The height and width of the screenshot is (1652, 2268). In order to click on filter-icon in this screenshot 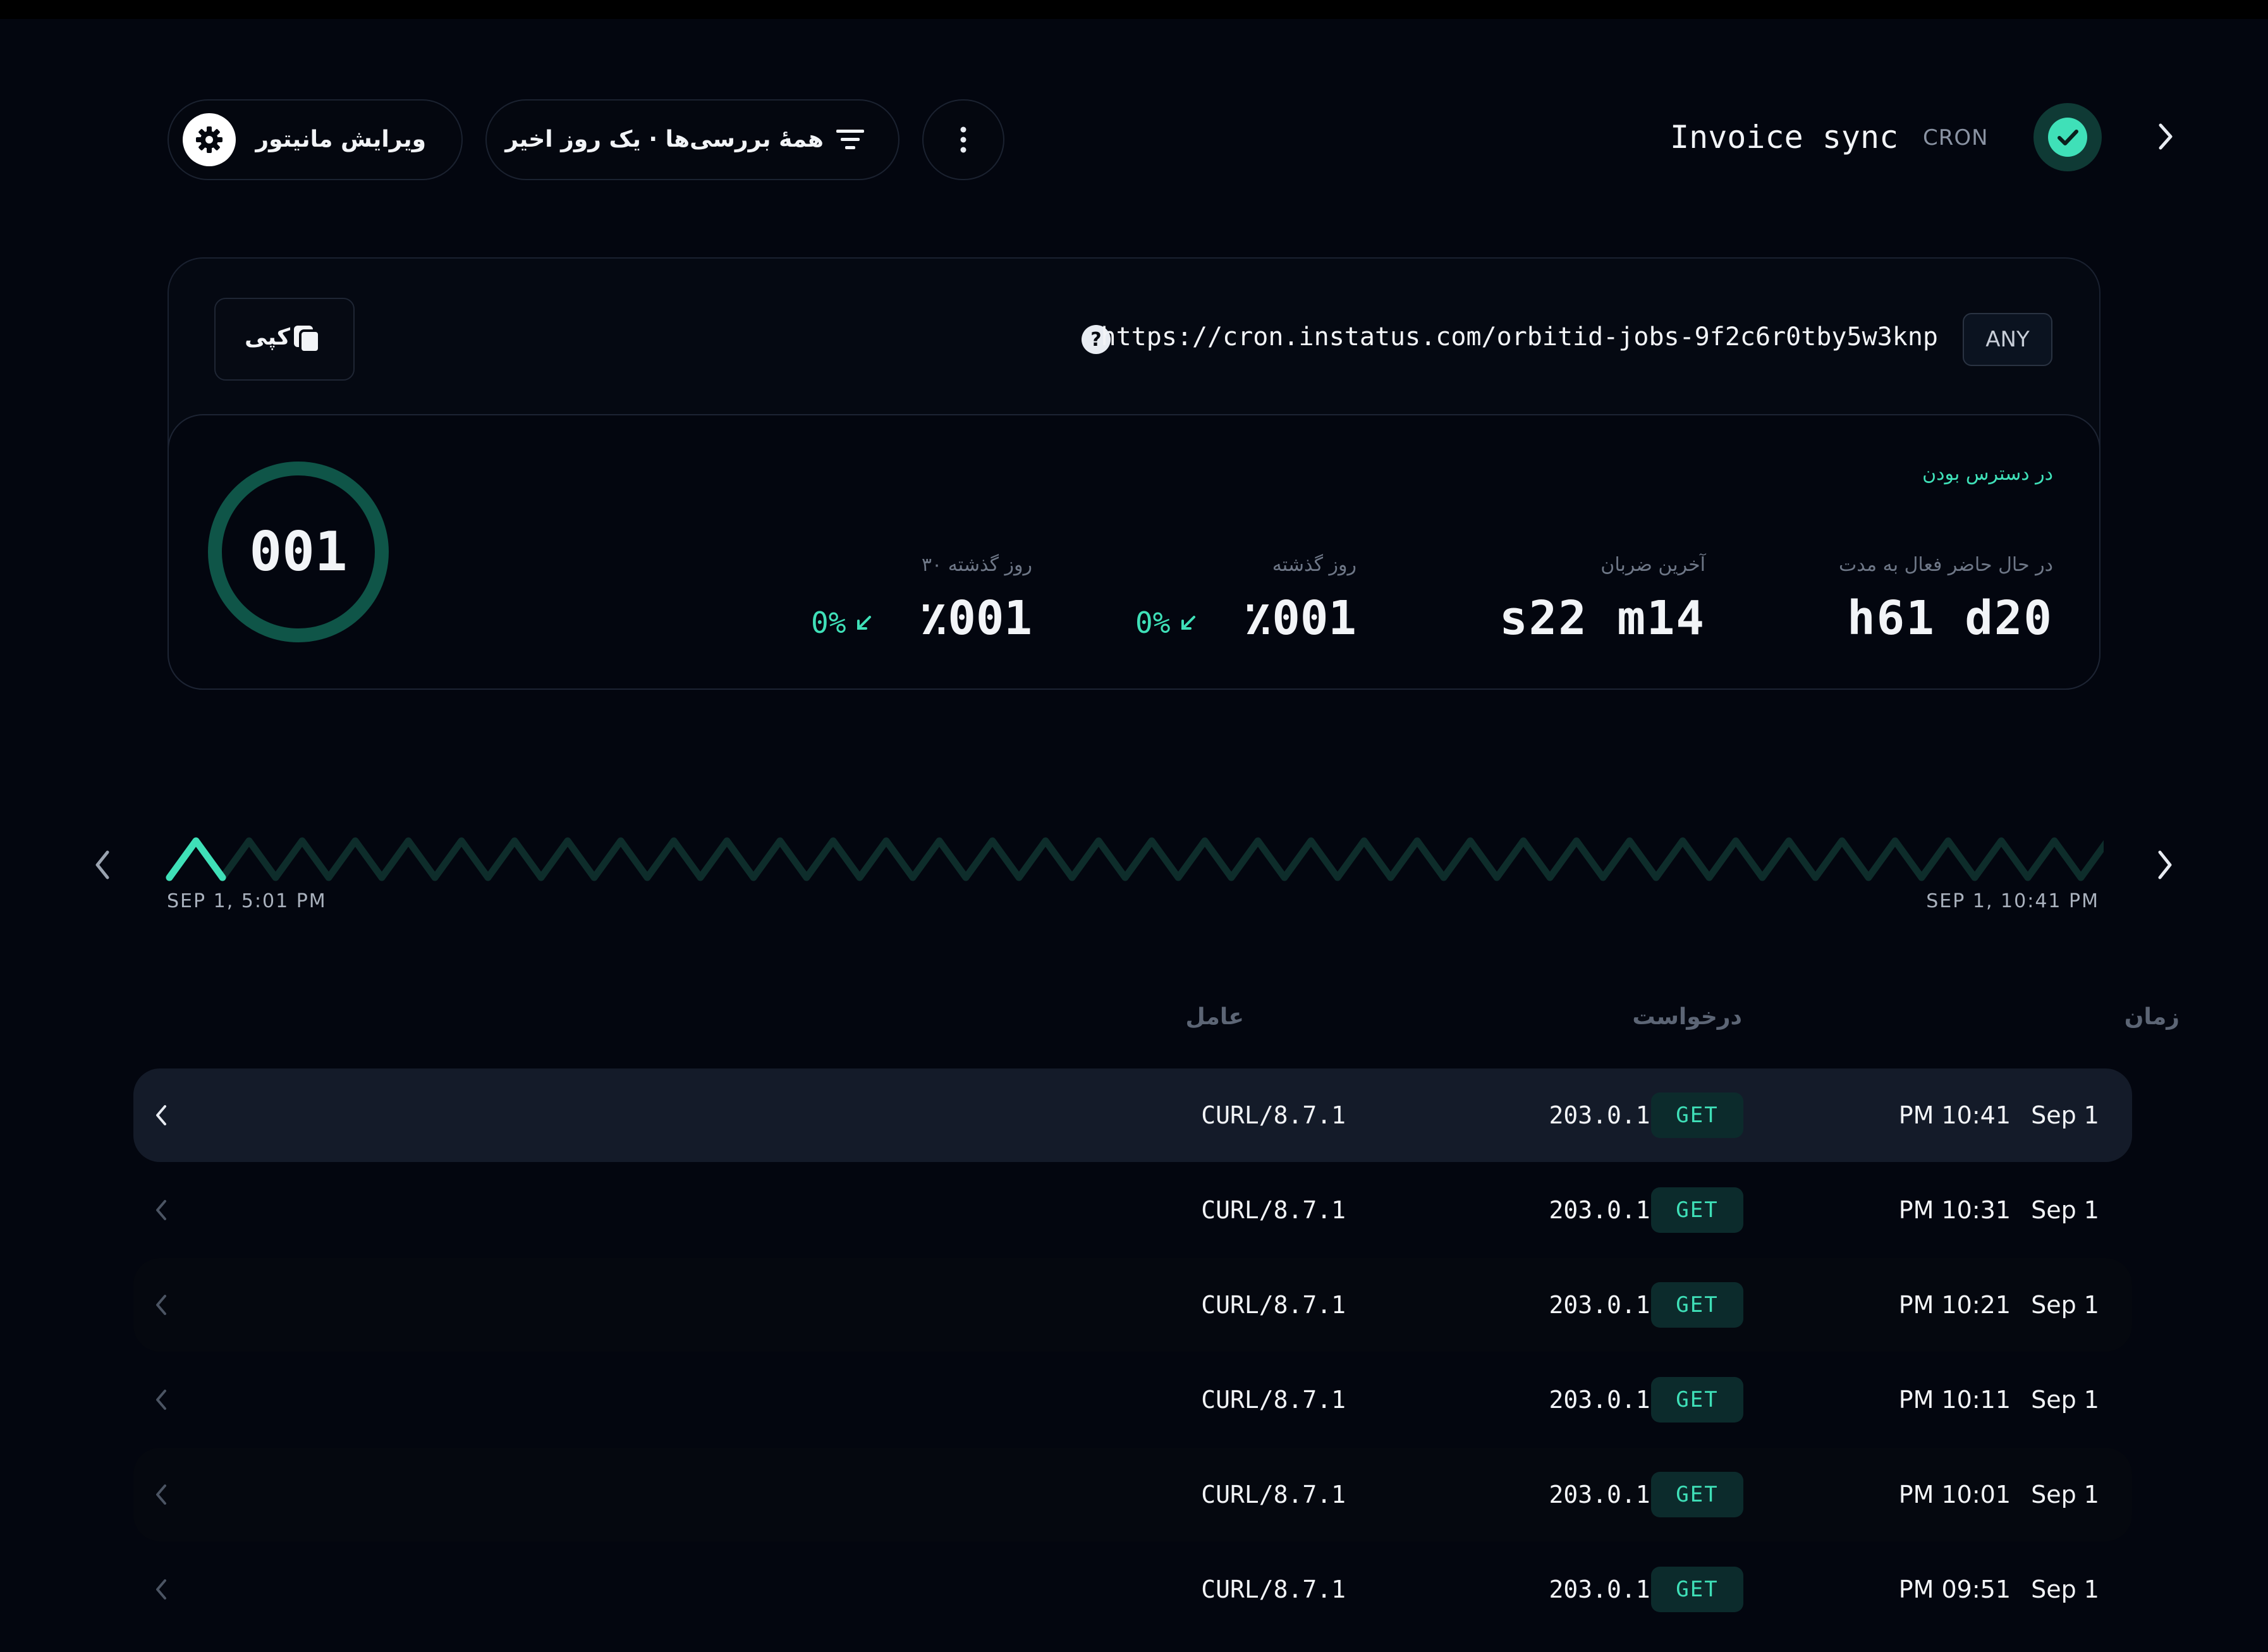, I will do `click(850, 139)`.